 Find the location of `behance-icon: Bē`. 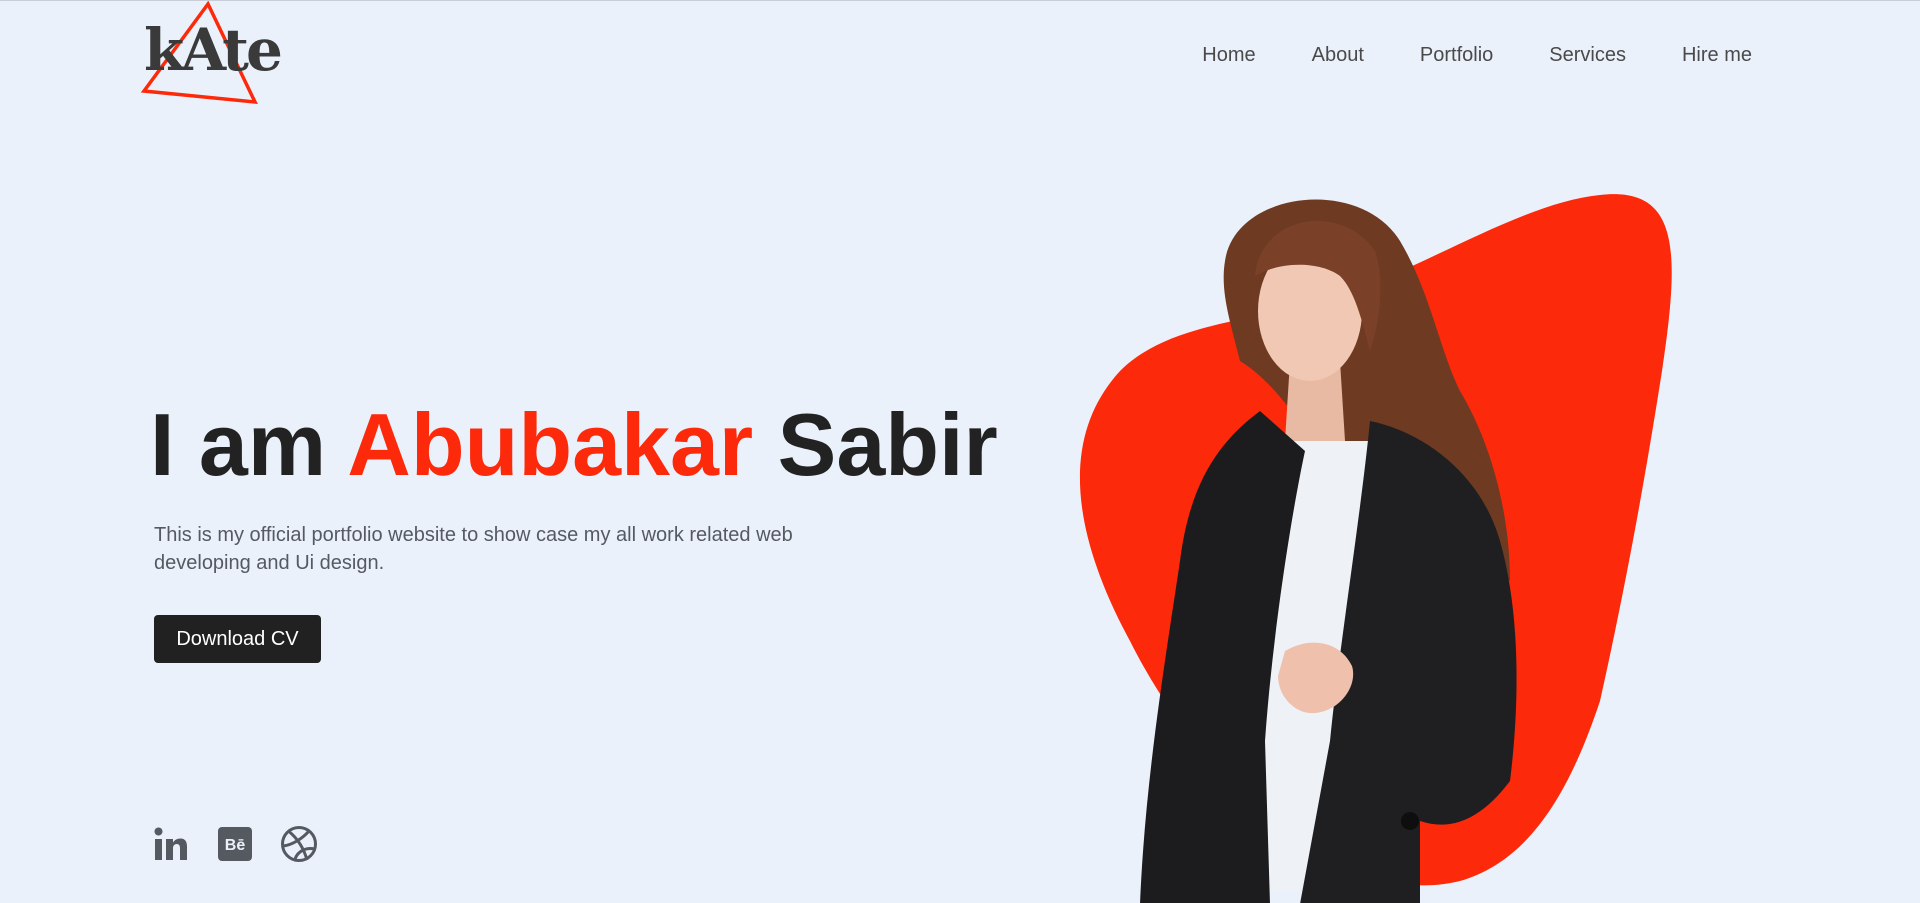

behance-icon: Bē is located at coordinates (235, 844).